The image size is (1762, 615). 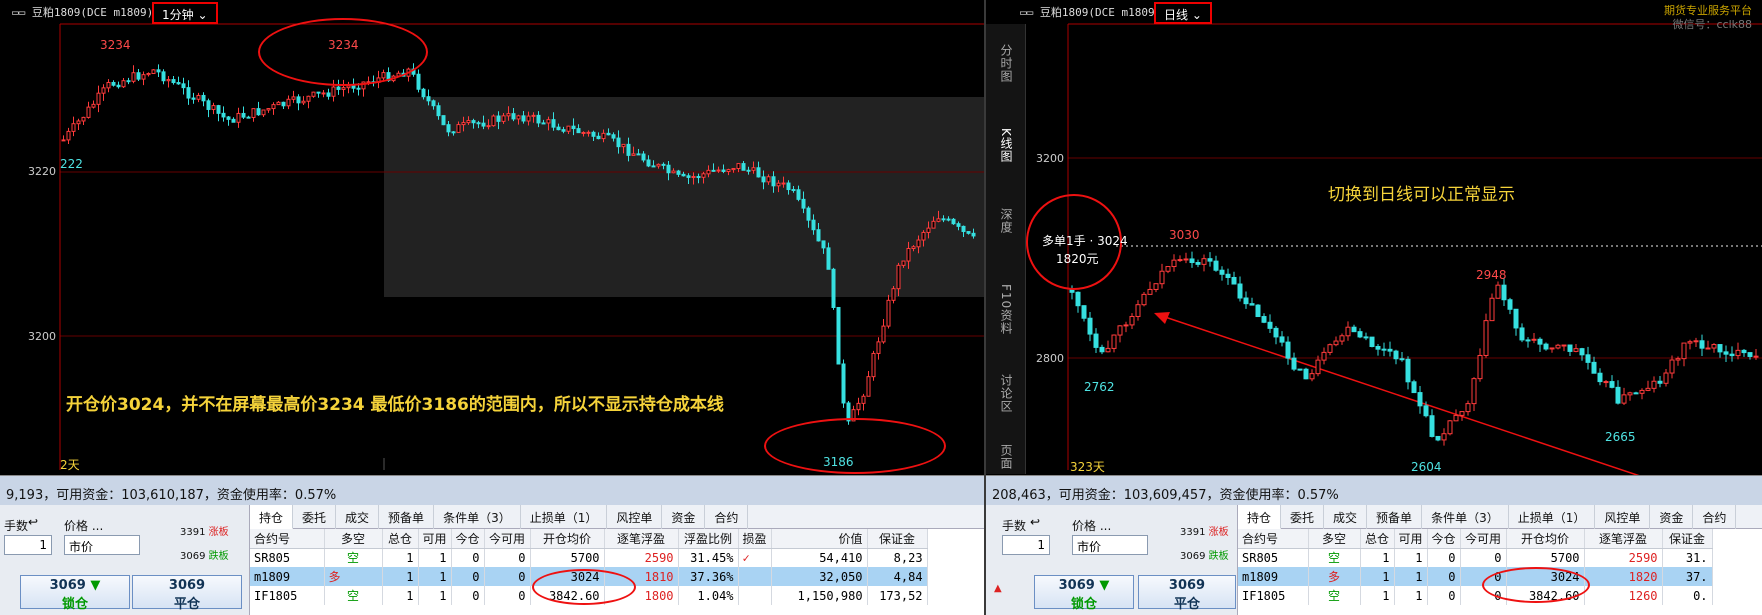 I want to click on period-selector: 1分钟 ⌄, so click(x=185, y=13).